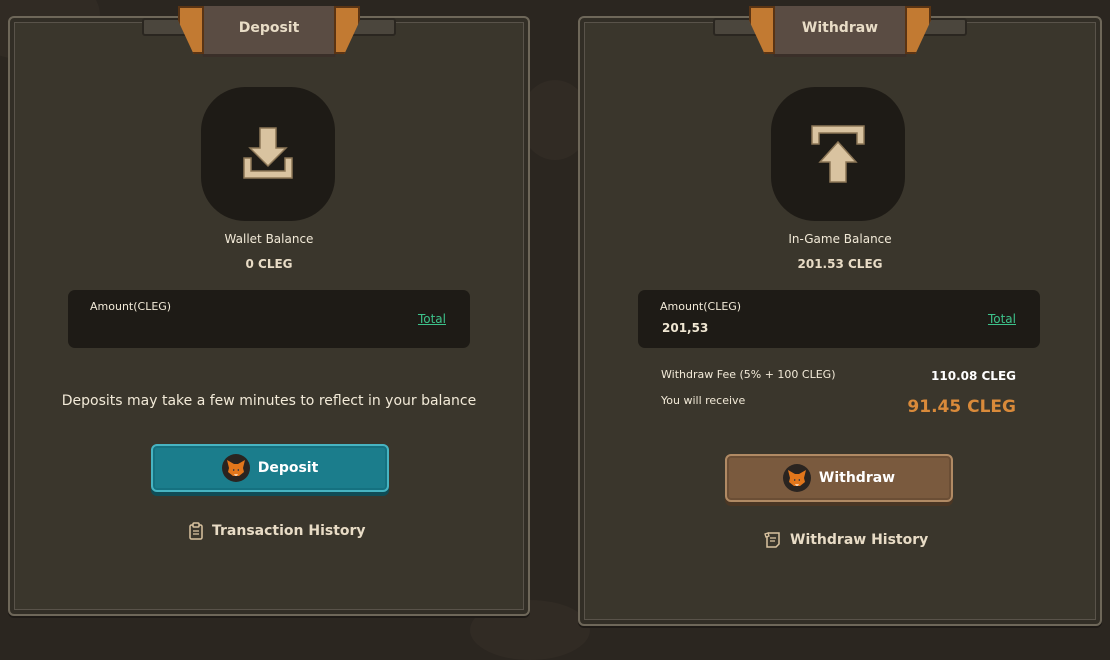 The height and width of the screenshot is (660, 1110). I want to click on withdraw-title: Withdraw, so click(840, 28).